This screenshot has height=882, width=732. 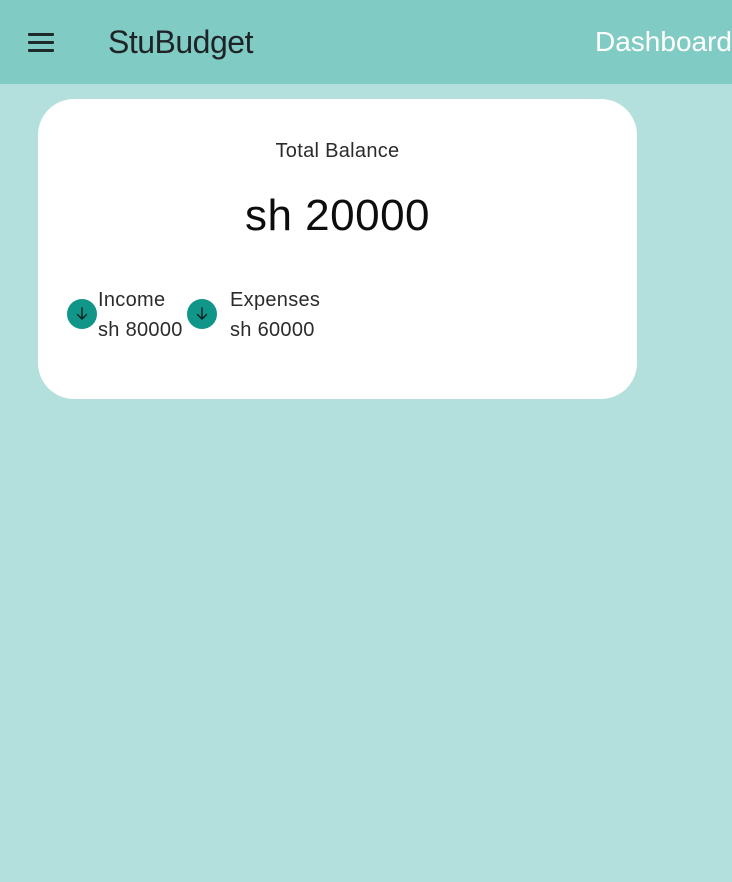 What do you see at coordinates (272, 330) in the screenshot?
I see `expenses-value: sh 60000` at bounding box center [272, 330].